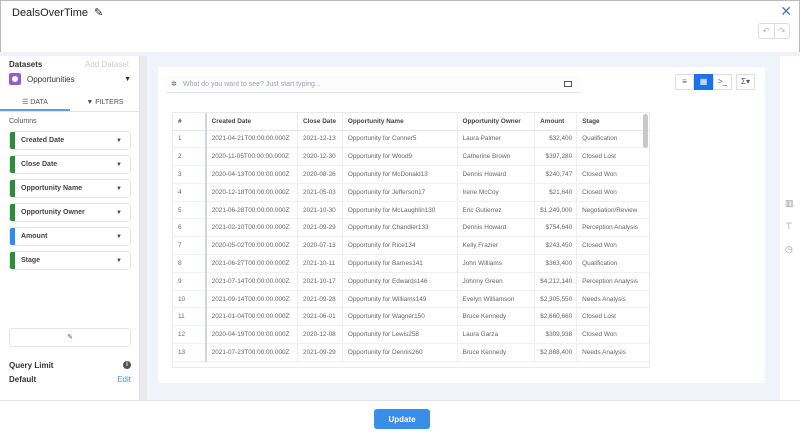 Image resolution: width=800 pixels, height=434 pixels. What do you see at coordinates (400, 122) in the screenshot?
I see `column-header: Opportunity Name` at bounding box center [400, 122].